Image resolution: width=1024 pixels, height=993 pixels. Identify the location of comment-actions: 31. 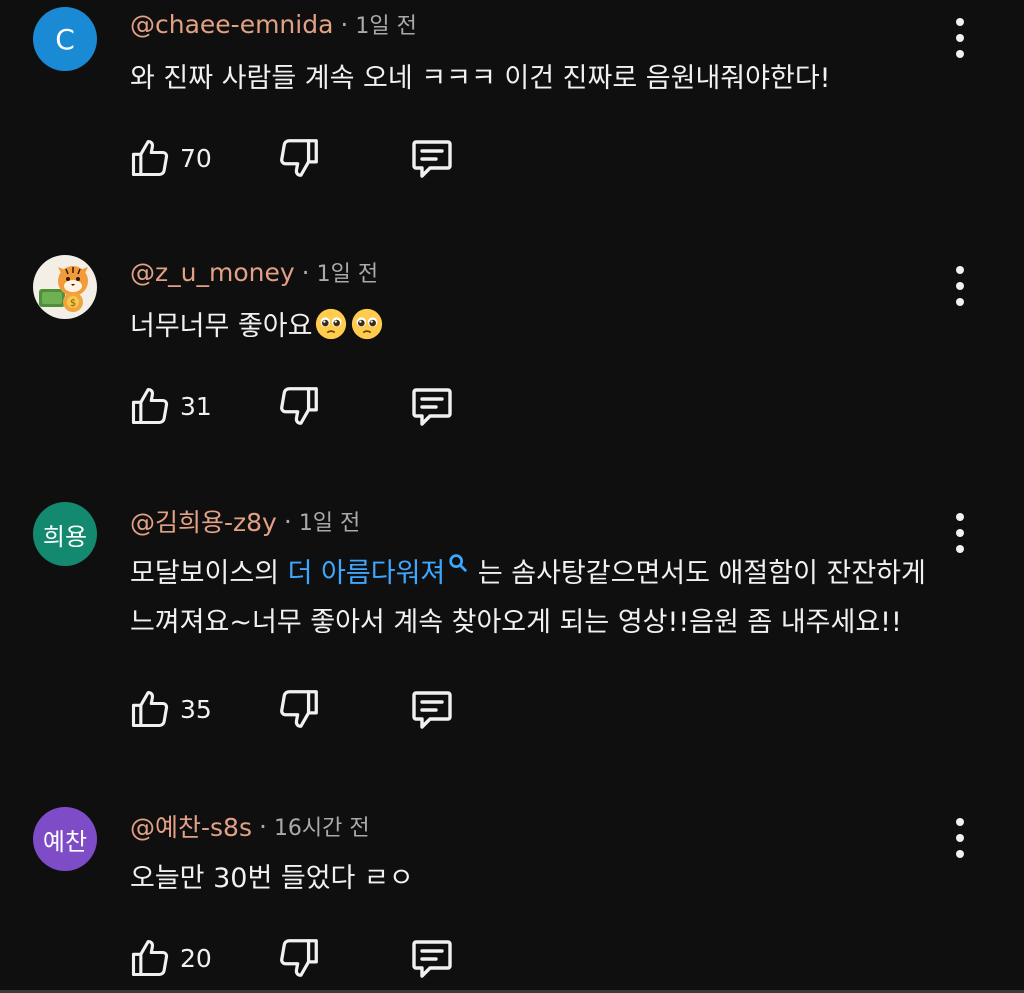
(298, 407).